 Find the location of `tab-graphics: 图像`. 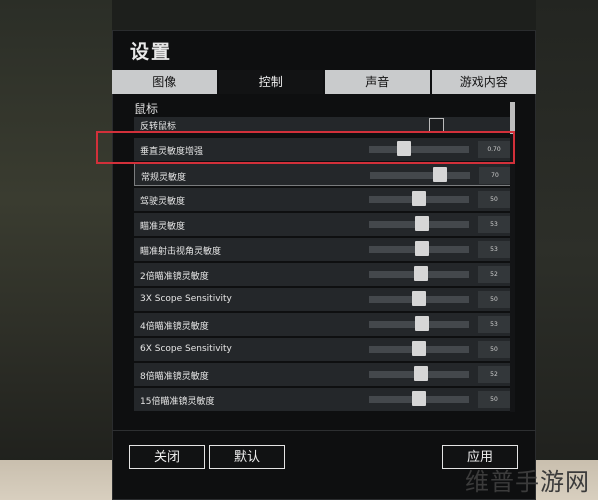

tab-graphics: 图像 is located at coordinates (164, 82).